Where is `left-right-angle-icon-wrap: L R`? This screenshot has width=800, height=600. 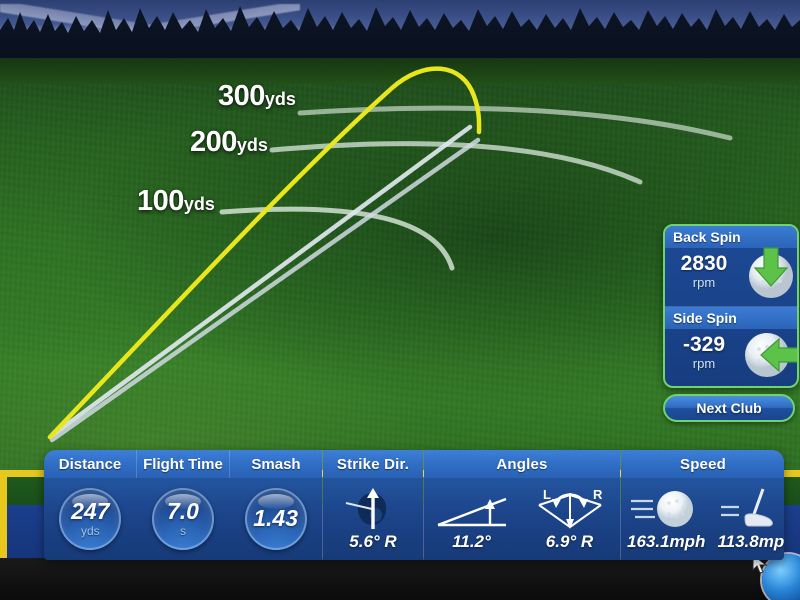 left-right-angle-icon-wrap: L R is located at coordinates (570, 509).